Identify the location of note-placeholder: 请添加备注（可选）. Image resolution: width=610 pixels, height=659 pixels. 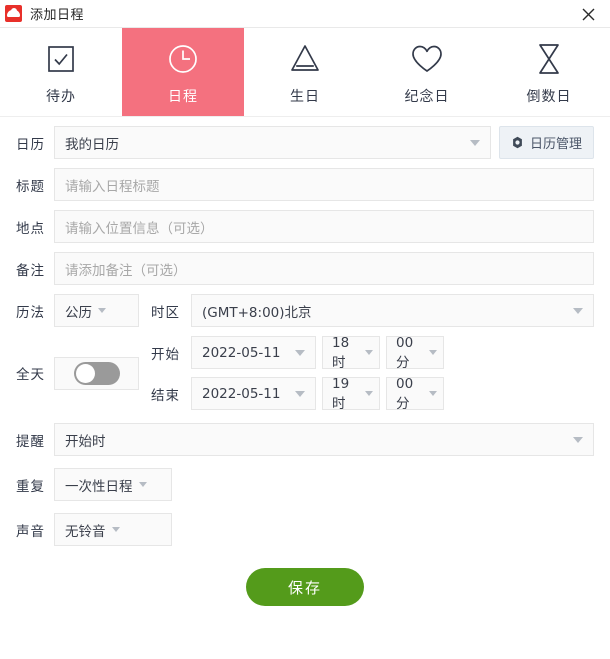
(126, 270).